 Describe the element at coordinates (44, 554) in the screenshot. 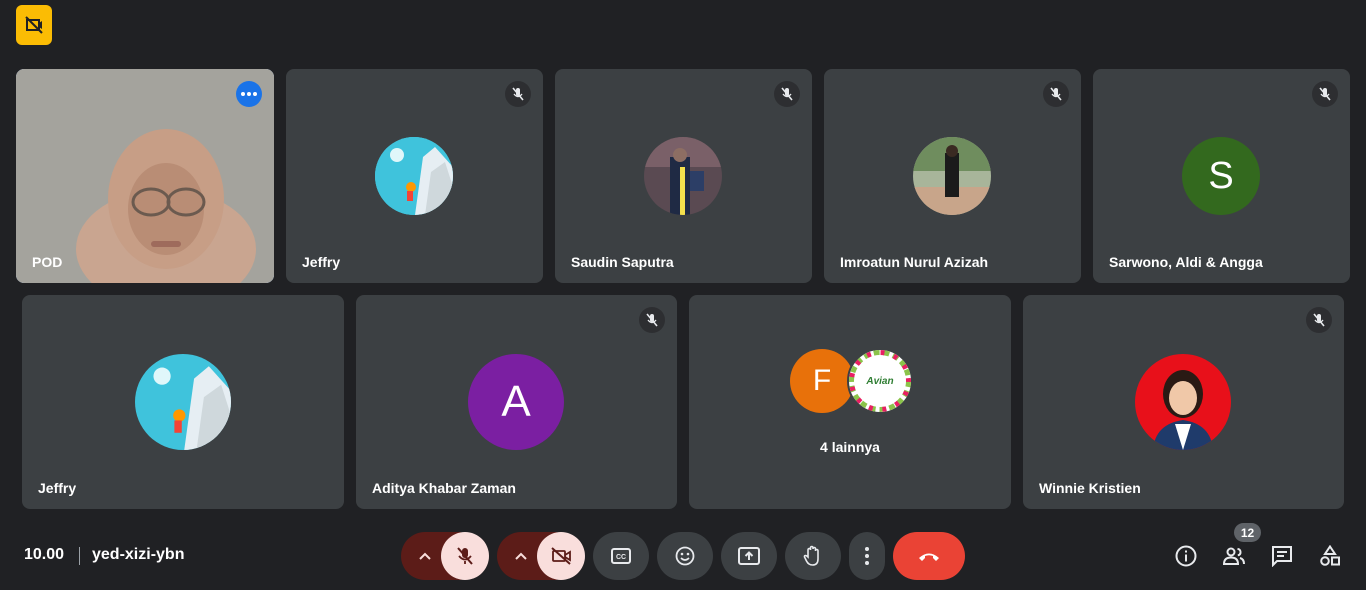

I see `meeting-time: 10.00` at that location.